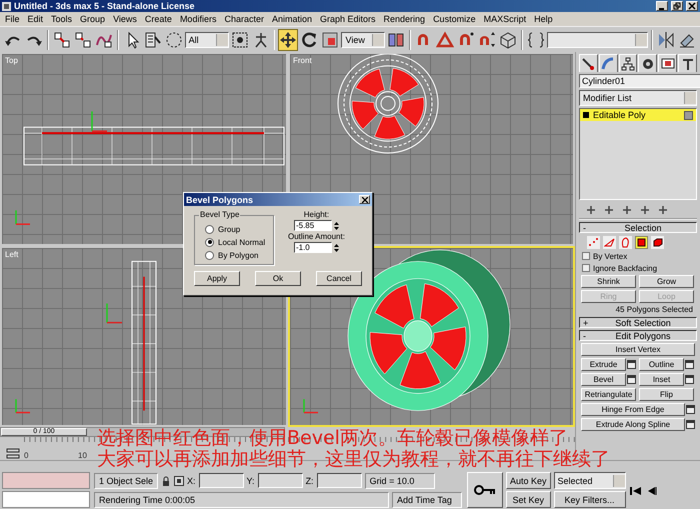 The height and width of the screenshot is (509, 700). I want to click on x-label: X:, so click(191, 481).